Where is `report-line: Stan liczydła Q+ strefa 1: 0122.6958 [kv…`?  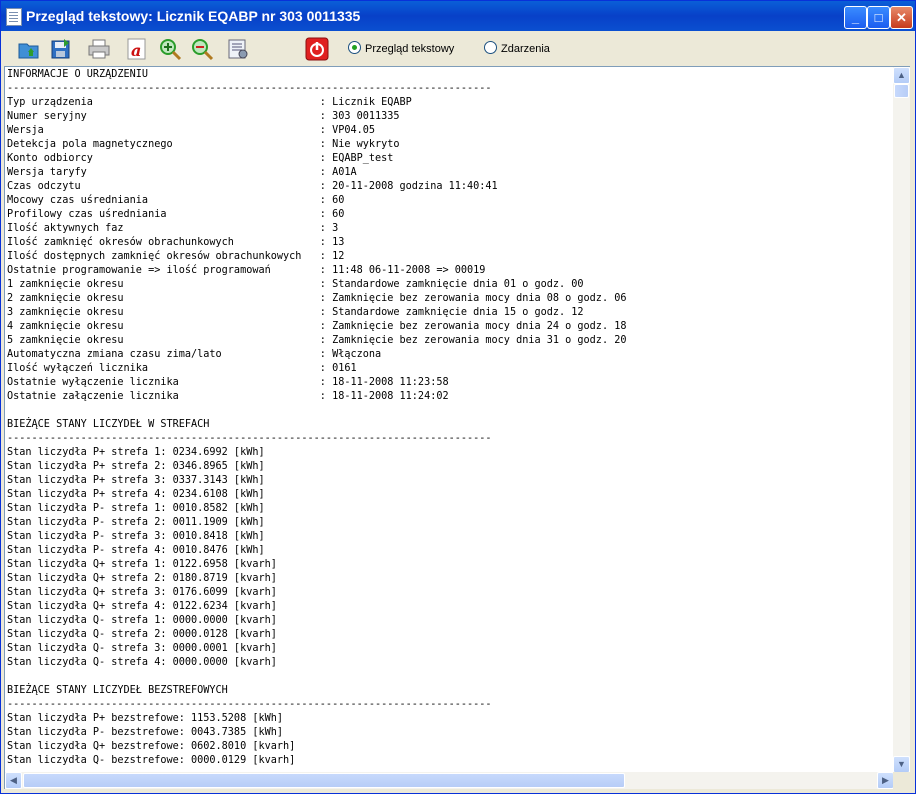 report-line: Stan liczydła Q+ strefa 1: 0122.6958 [kv… is located at coordinates (142, 564).